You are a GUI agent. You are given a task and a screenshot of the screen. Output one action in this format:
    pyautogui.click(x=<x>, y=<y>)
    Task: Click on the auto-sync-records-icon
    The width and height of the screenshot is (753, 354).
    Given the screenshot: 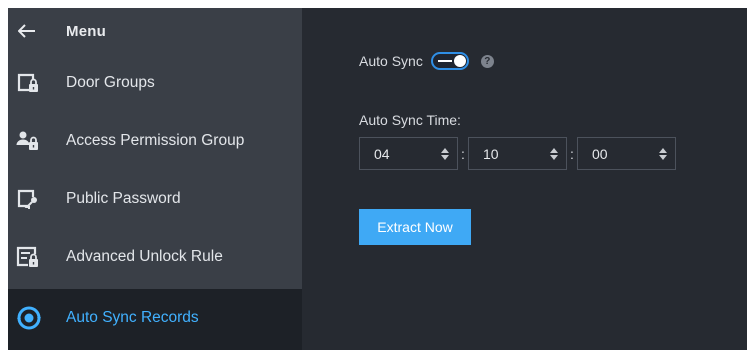 What is the action you would take?
    pyautogui.click(x=37, y=318)
    